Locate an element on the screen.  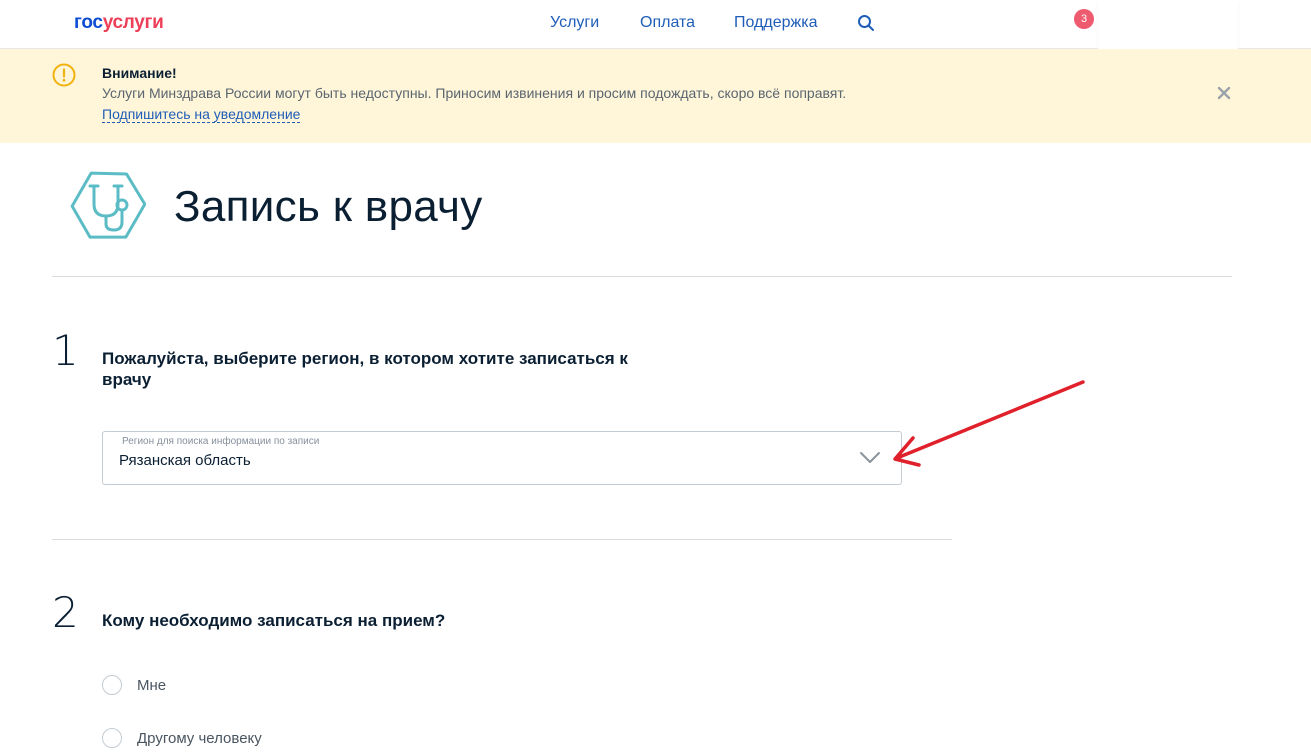
page-title: Запись к врачу is located at coordinates (328, 206).